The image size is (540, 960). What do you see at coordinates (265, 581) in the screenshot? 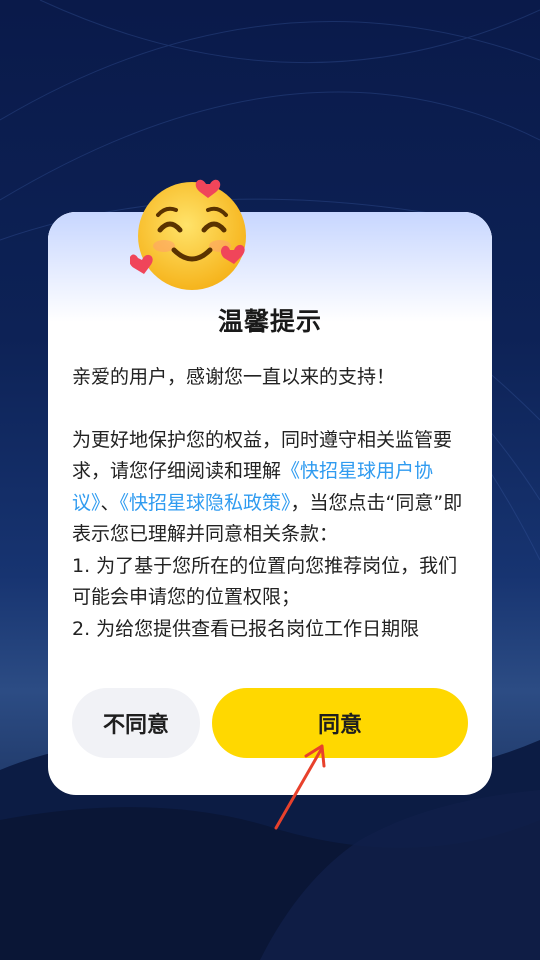
I see `list-item-location: 1. 为了基于您所在的位置向您推荐岗位，我们可能会申请您的位置权限；` at bounding box center [265, 581].